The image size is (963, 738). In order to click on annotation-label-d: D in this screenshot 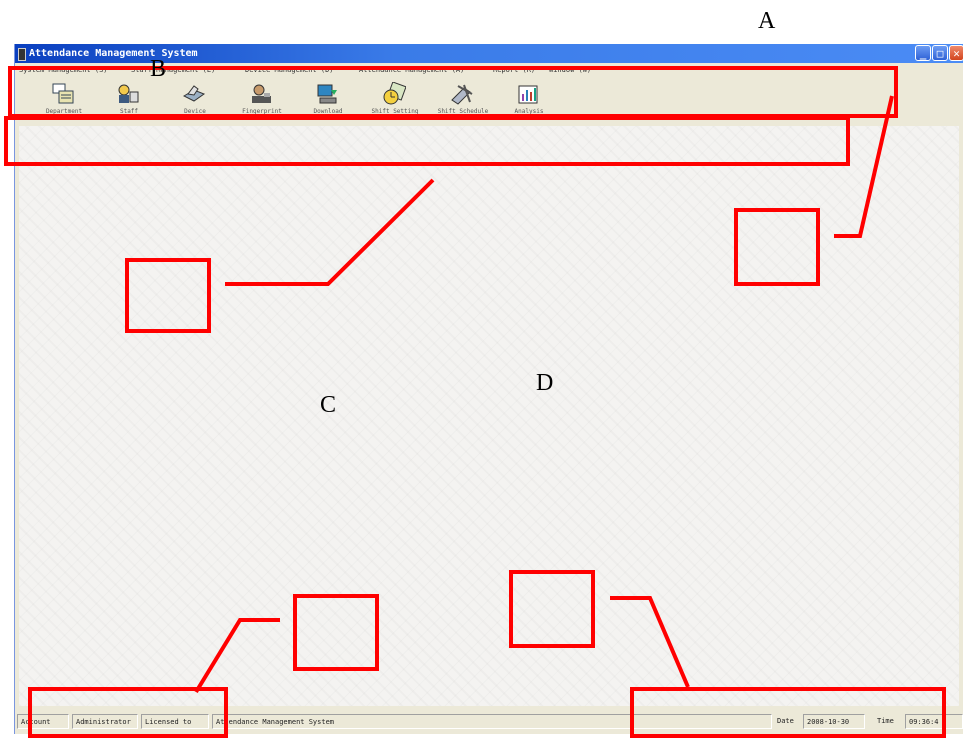, I will do `click(545, 383)`.